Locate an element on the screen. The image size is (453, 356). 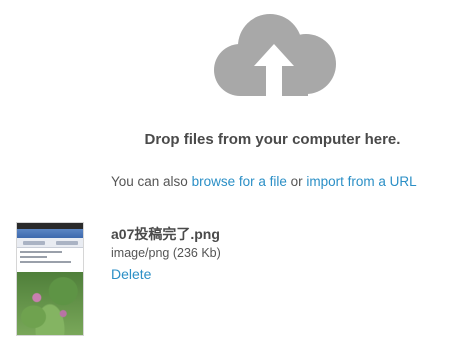
drop-instructions: Drop files from your computer here. is located at coordinates (272, 139).